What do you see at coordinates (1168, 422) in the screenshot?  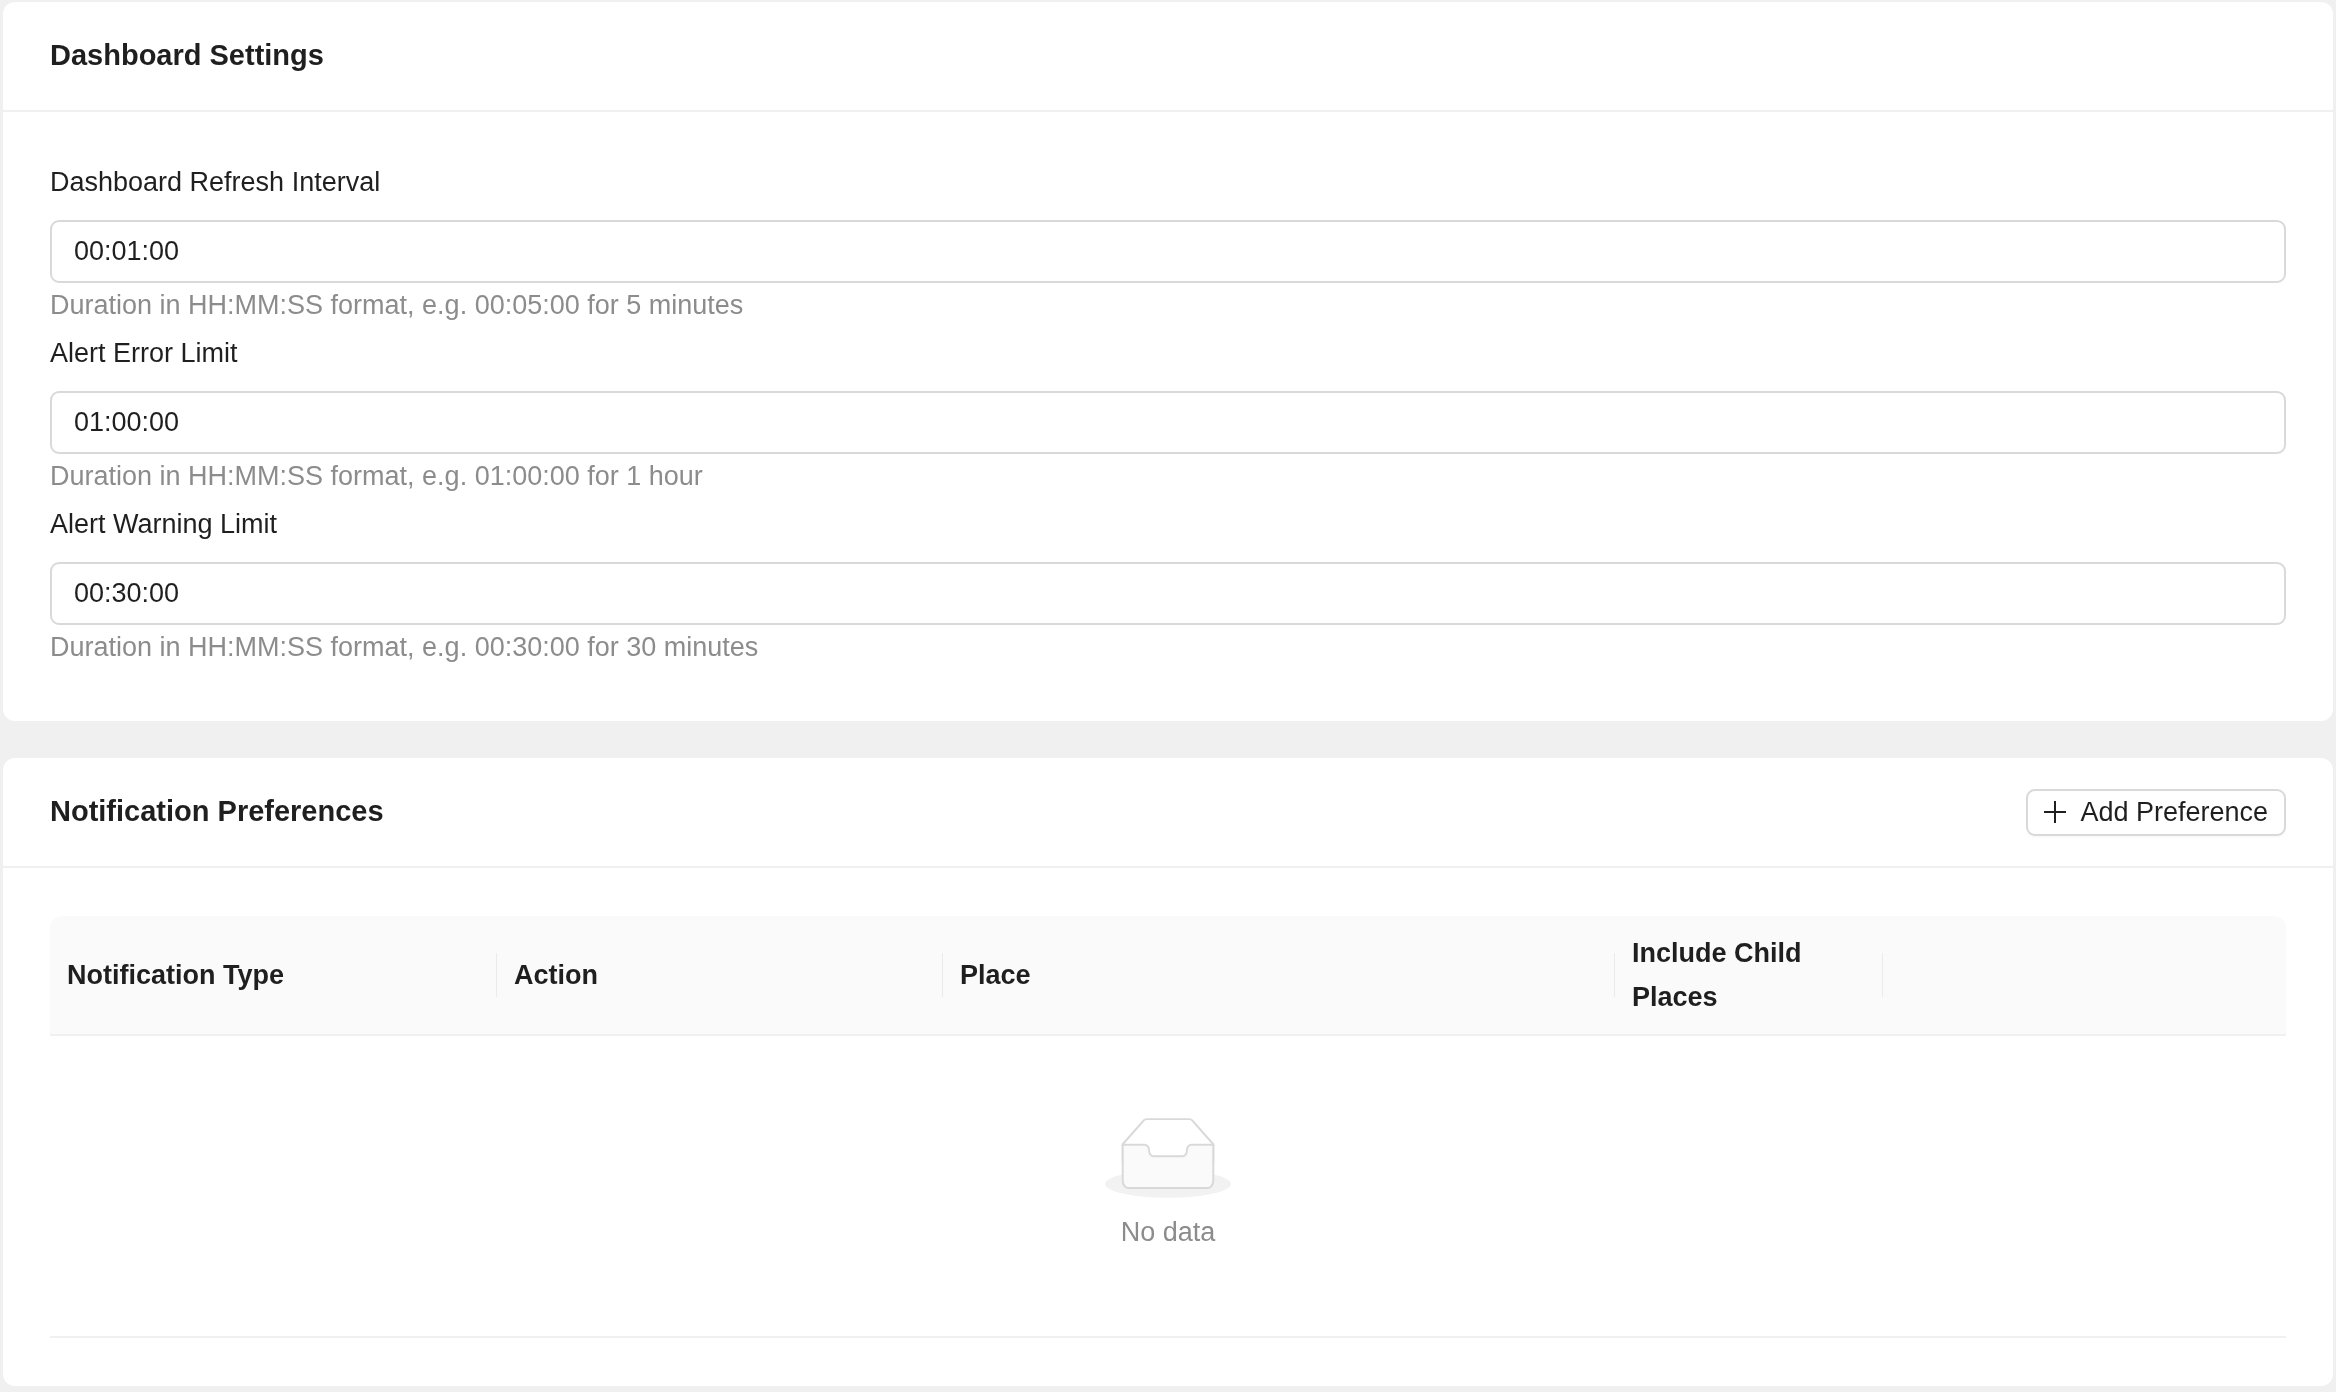 I see `input-field: 01:00:00` at bounding box center [1168, 422].